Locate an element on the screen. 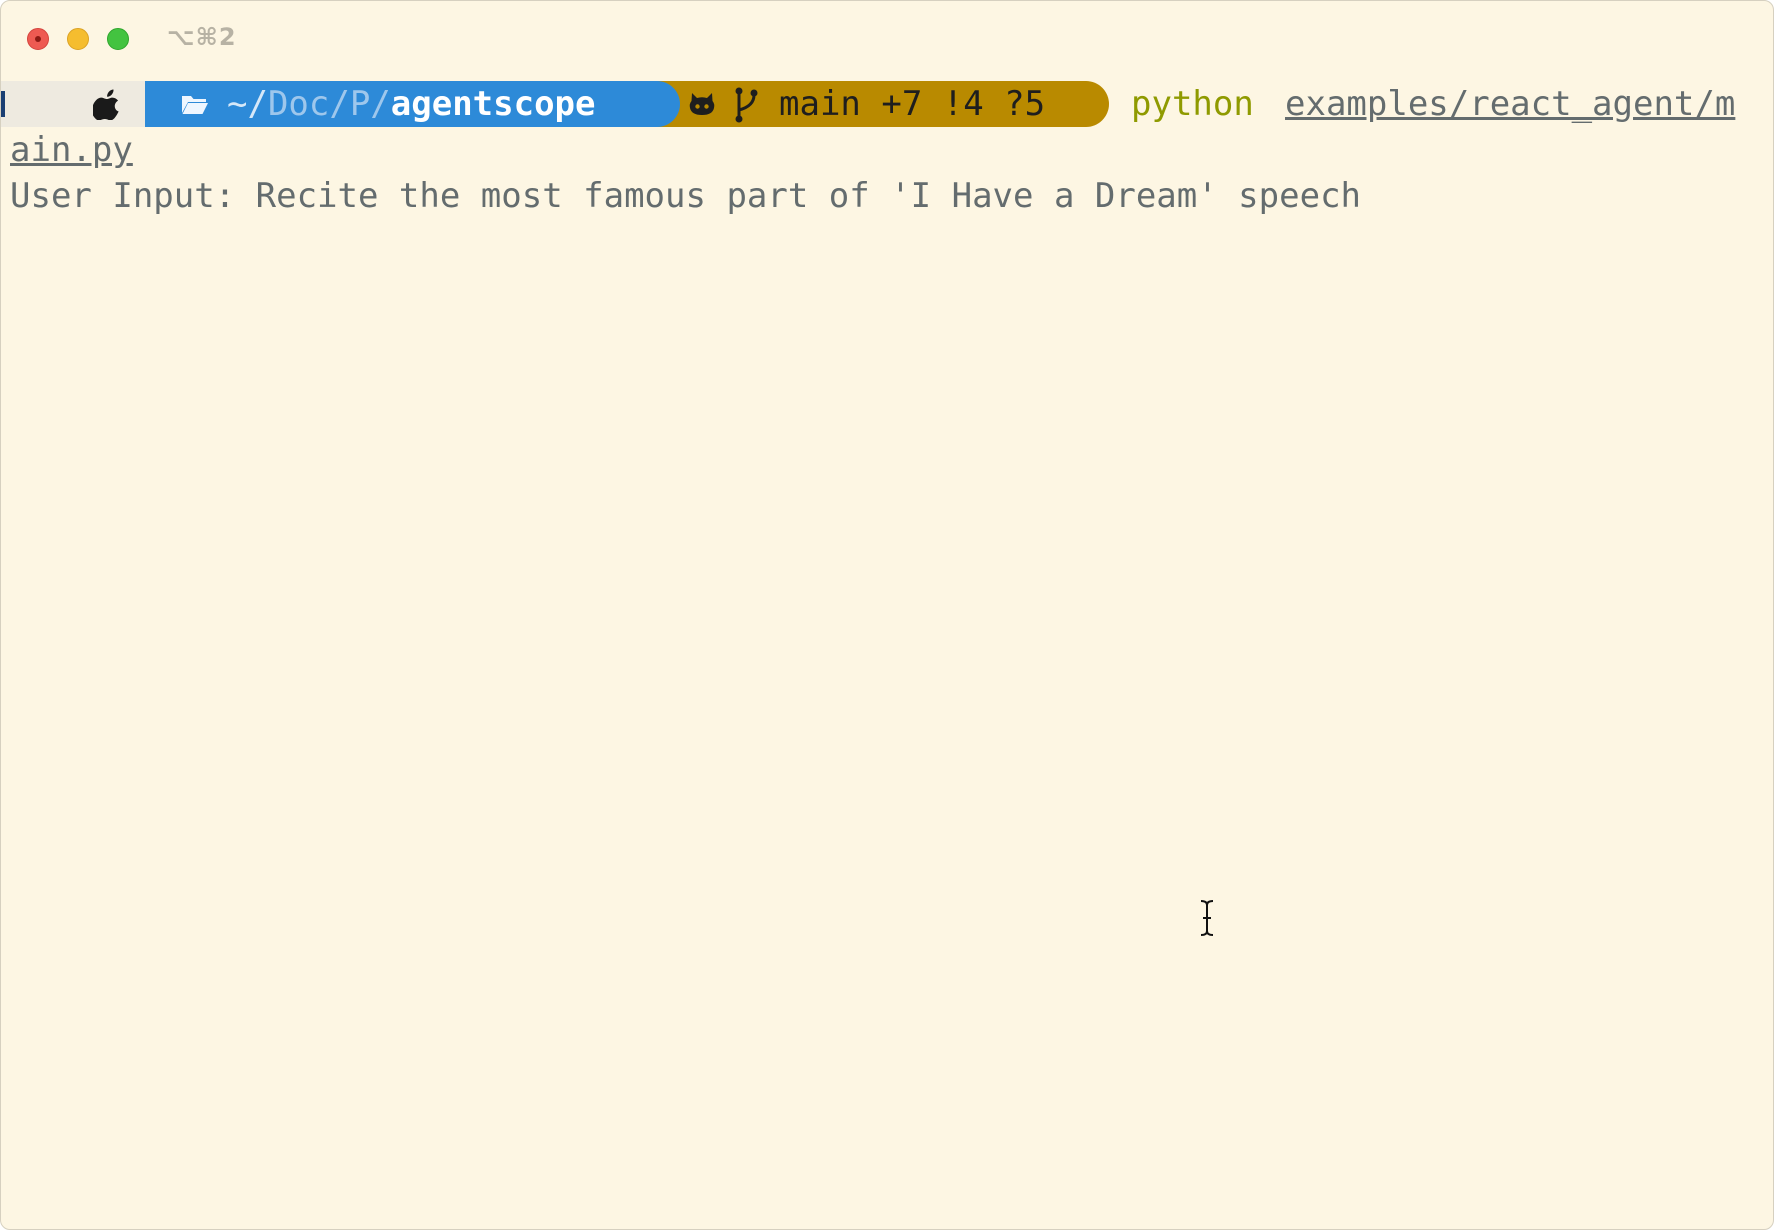 This screenshot has width=1774, height=1230. dir-home-prefix: ~/ is located at coordinates (247, 104).